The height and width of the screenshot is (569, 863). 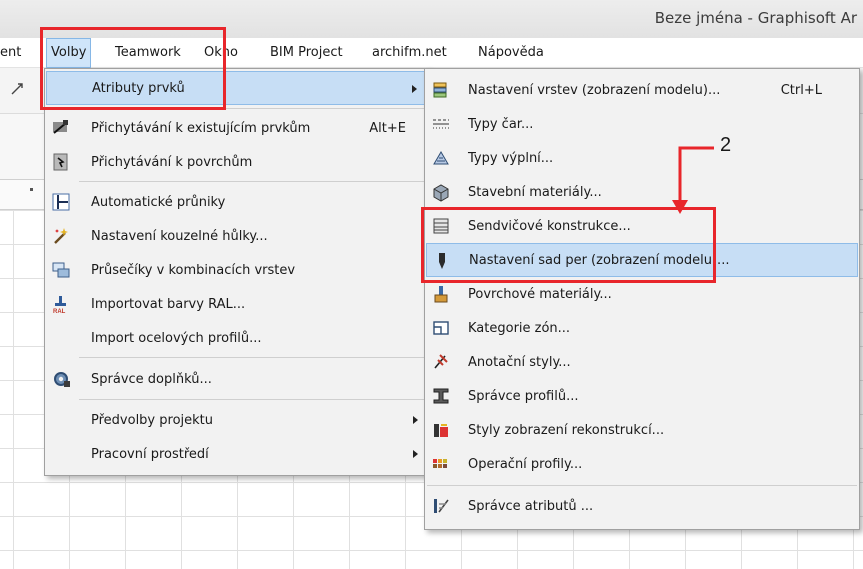 I want to click on menu-napoveda: Nápověda, so click(x=511, y=53).